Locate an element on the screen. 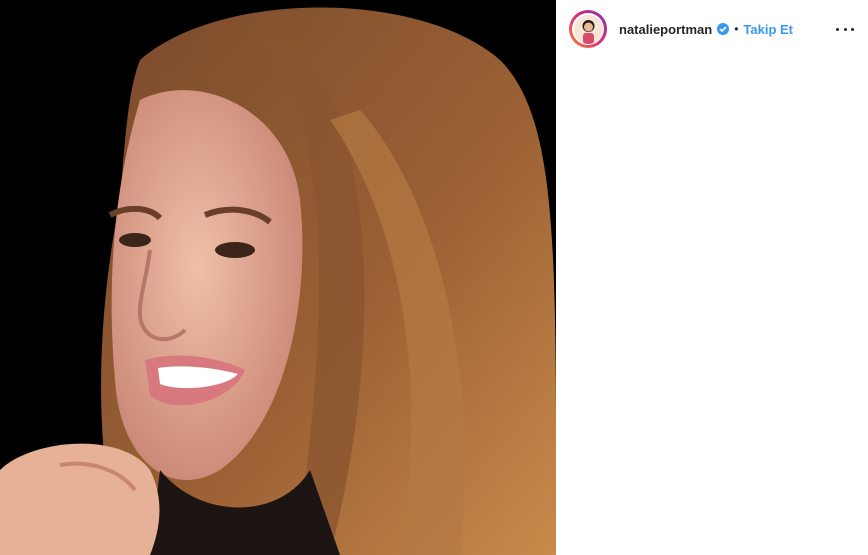 The width and height of the screenshot is (868, 555). avatar is located at coordinates (588, 29).